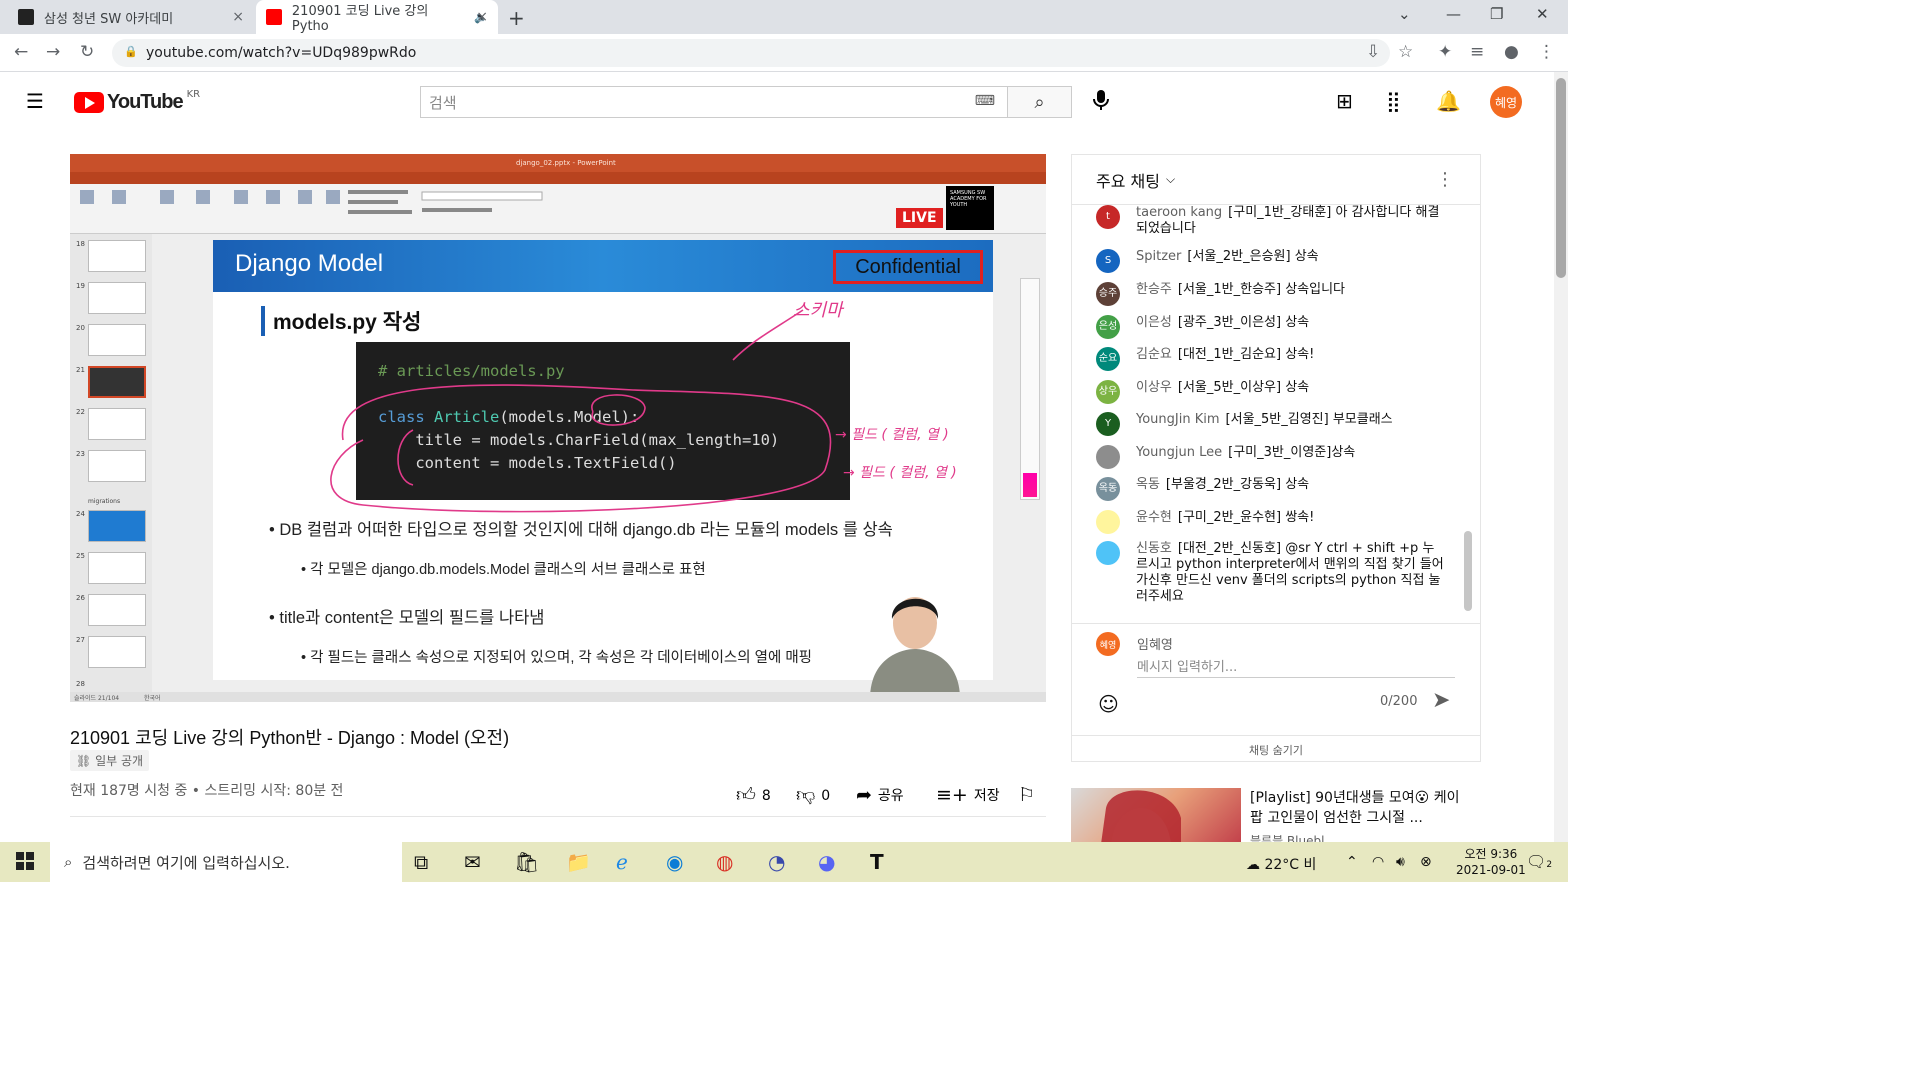  Describe the element at coordinates (1561, 457) in the screenshot. I see `page-scrollbar` at that location.